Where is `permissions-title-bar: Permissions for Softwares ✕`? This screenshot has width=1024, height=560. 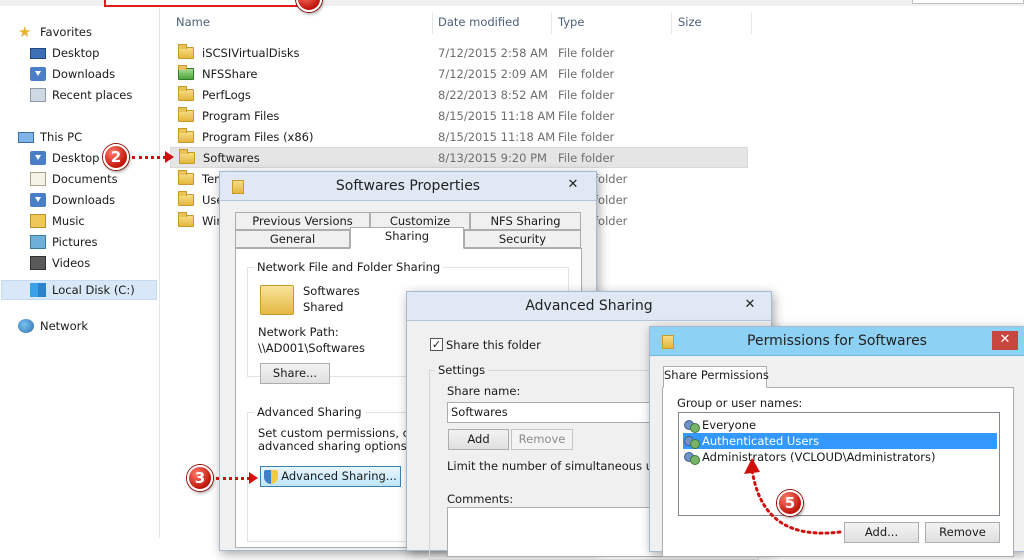
permissions-title-bar: Permissions for Softwares ✕ is located at coordinates (837, 341).